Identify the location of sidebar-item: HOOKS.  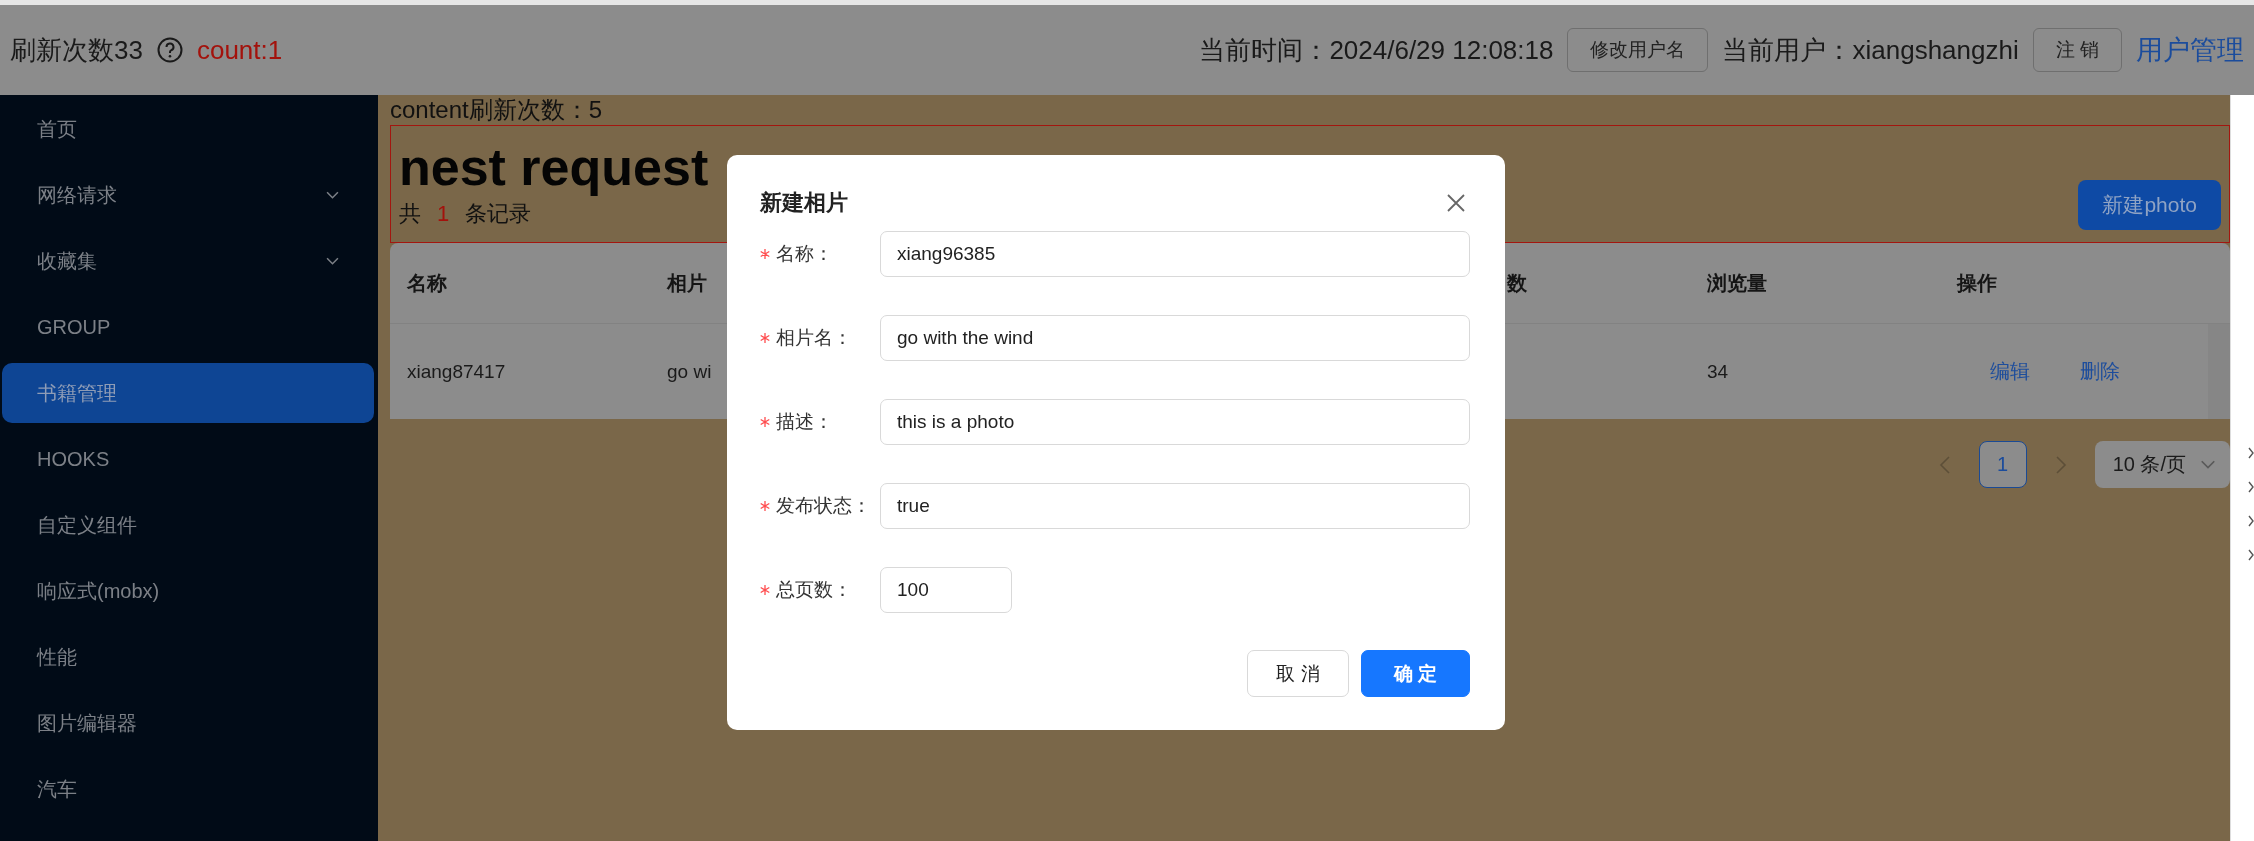
(188, 459).